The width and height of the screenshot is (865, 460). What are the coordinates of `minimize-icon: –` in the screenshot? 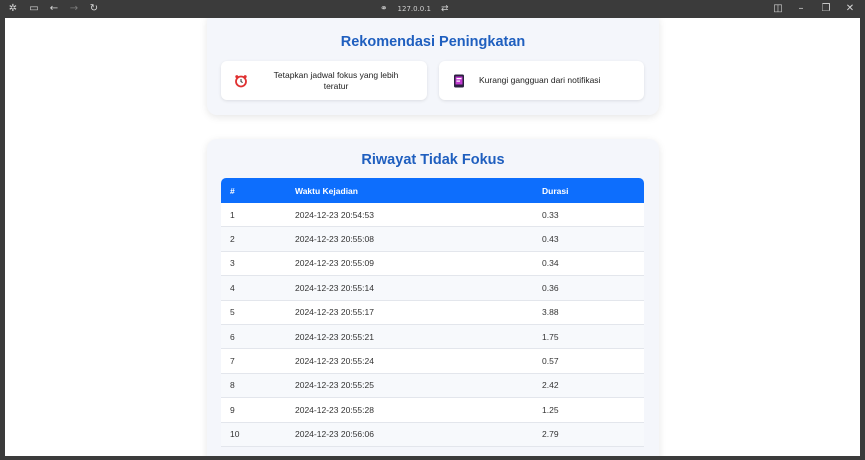 It's located at (801, 9).